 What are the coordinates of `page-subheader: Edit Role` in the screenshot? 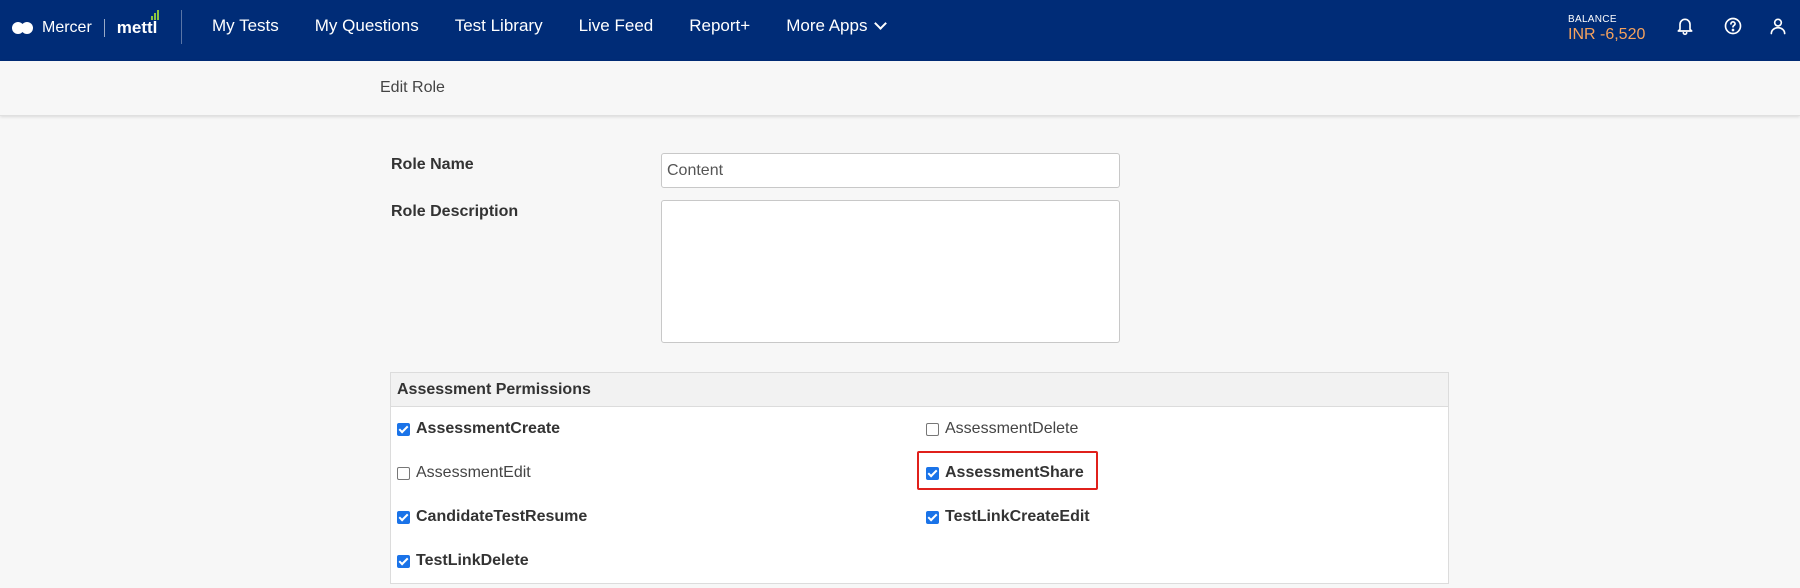 It's located at (900, 88).